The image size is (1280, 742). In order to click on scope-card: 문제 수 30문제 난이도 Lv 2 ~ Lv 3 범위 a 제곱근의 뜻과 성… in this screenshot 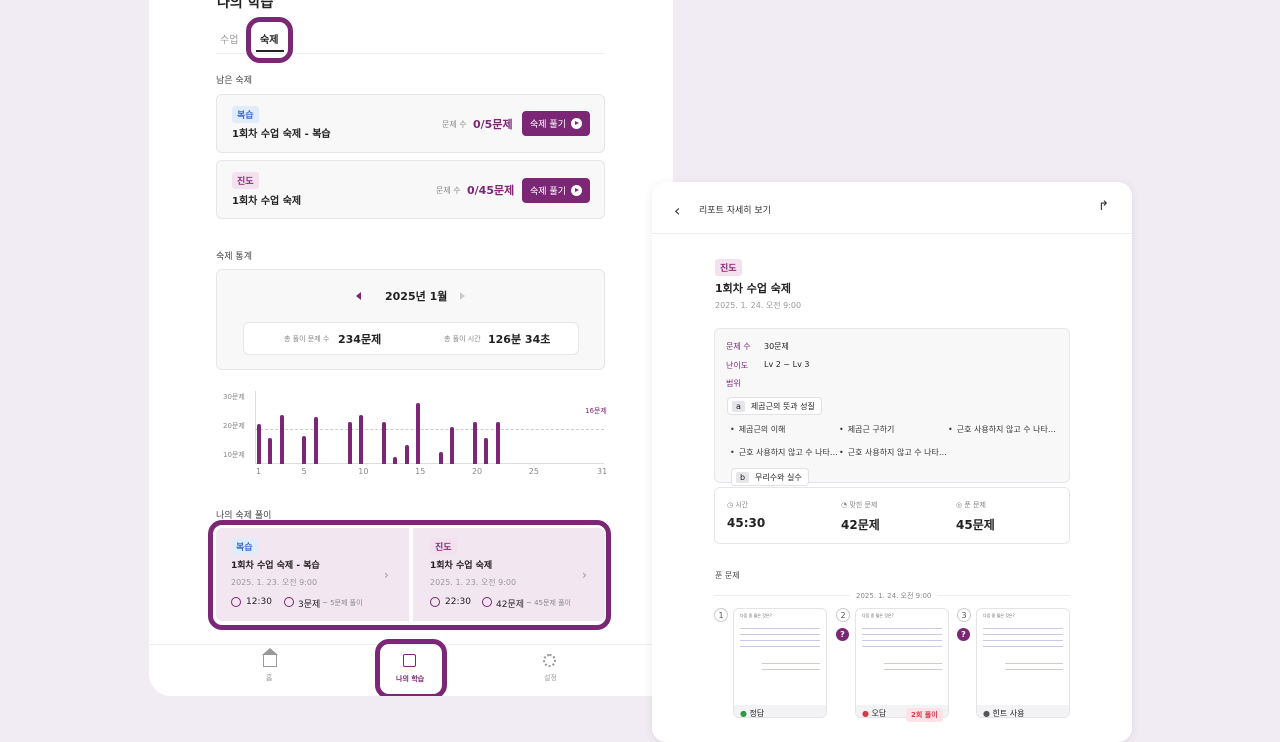, I will do `click(892, 407)`.